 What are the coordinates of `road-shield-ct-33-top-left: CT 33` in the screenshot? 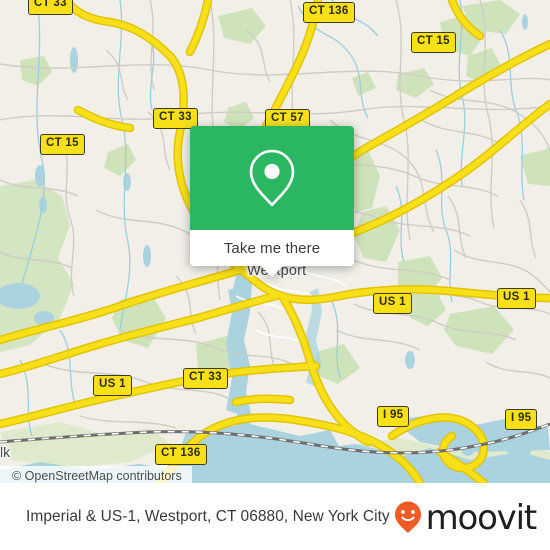 It's located at (50, 7).